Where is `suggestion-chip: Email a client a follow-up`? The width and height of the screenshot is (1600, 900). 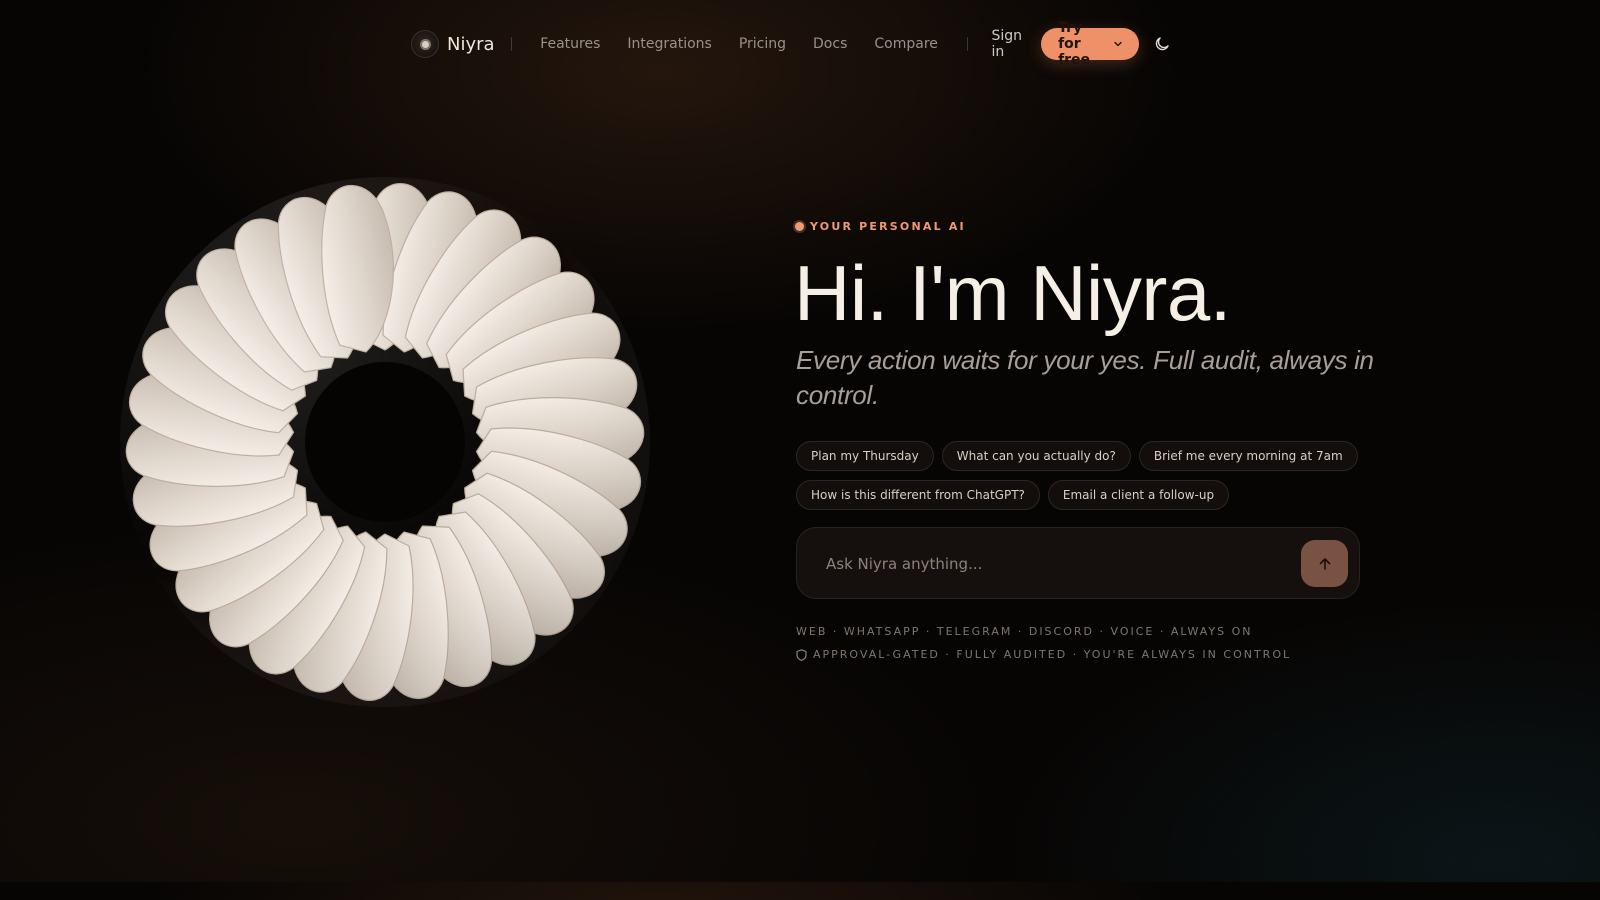 suggestion-chip: Email a client a follow-up is located at coordinates (1138, 495).